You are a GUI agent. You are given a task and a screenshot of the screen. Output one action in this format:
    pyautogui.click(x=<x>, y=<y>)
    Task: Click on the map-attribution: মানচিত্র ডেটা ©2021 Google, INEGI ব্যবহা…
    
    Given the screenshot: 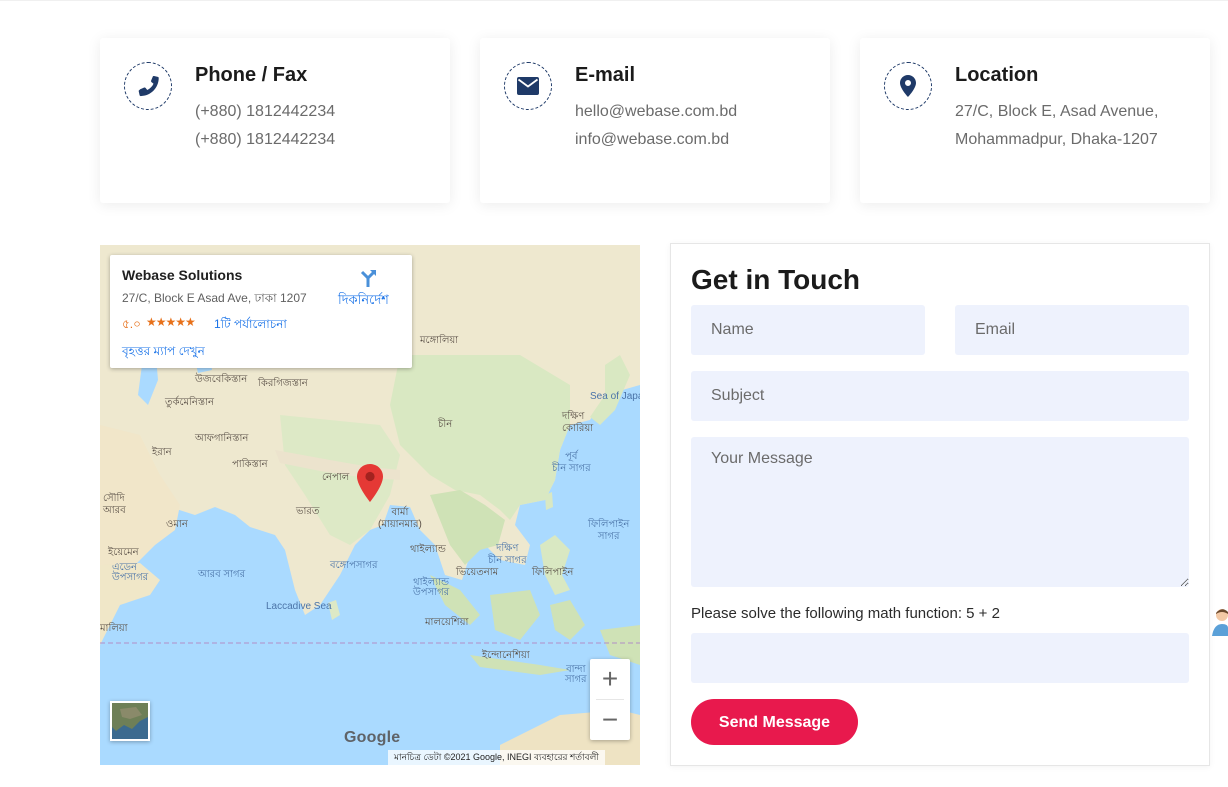 What is the action you would take?
    pyautogui.click(x=496, y=757)
    